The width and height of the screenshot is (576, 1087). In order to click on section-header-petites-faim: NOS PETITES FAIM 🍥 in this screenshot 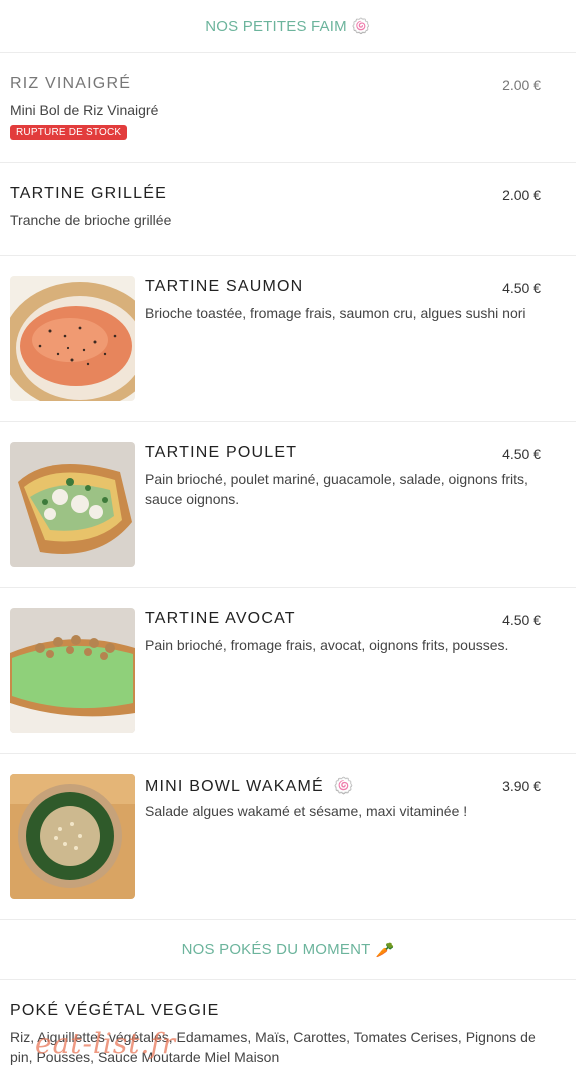, I will do `click(288, 26)`.